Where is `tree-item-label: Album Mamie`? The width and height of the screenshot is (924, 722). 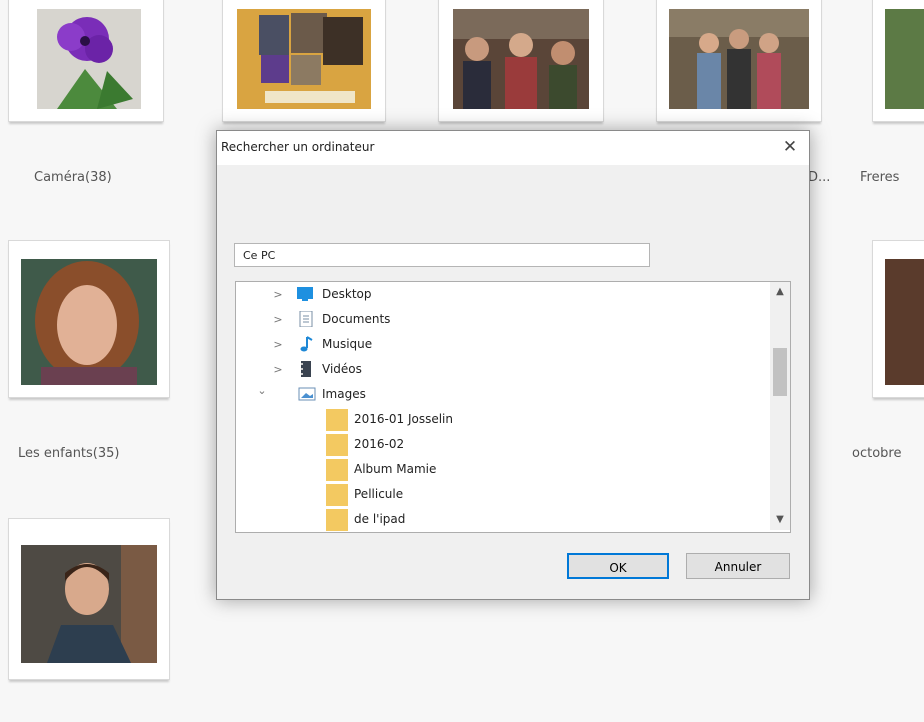
tree-item-label: Album Mamie is located at coordinates (395, 469).